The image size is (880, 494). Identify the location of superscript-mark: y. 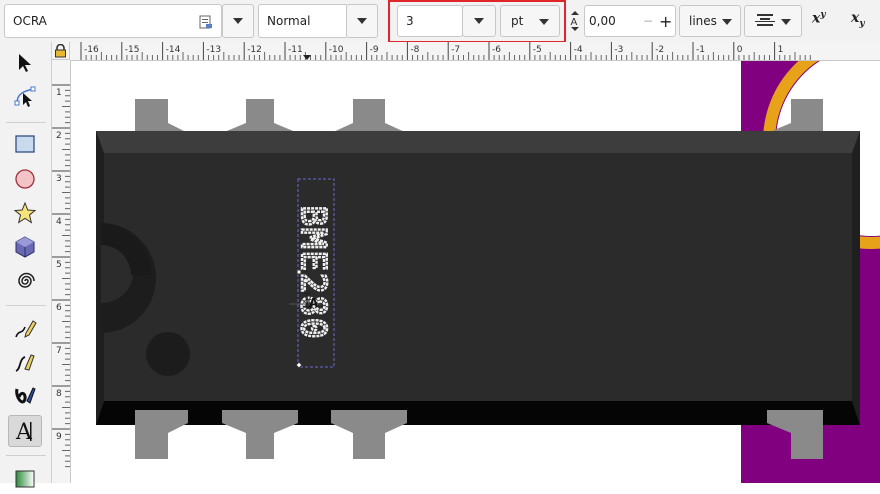
(823, 15).